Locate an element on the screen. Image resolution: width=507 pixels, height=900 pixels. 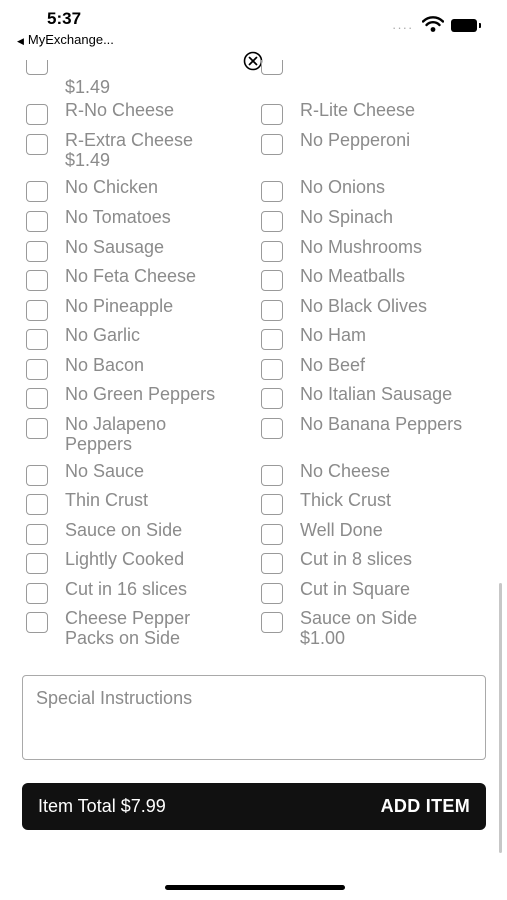
close-icon is located at coordinates (253, 61).